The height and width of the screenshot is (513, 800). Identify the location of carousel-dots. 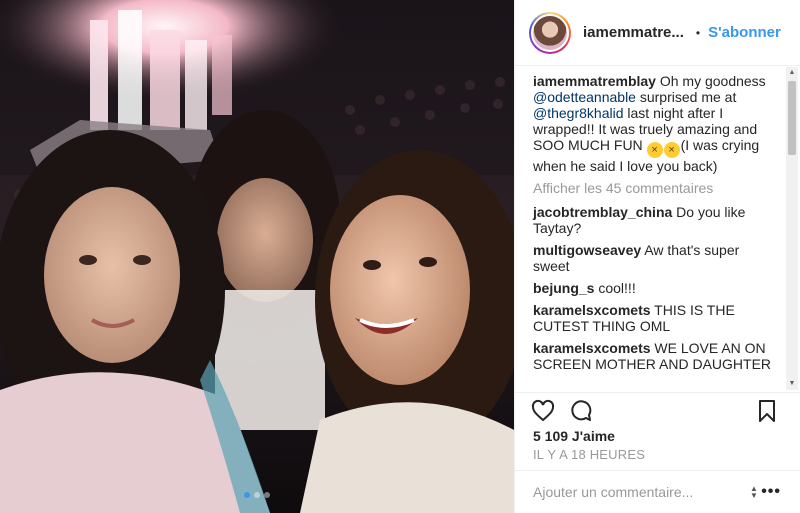
(257, 496).